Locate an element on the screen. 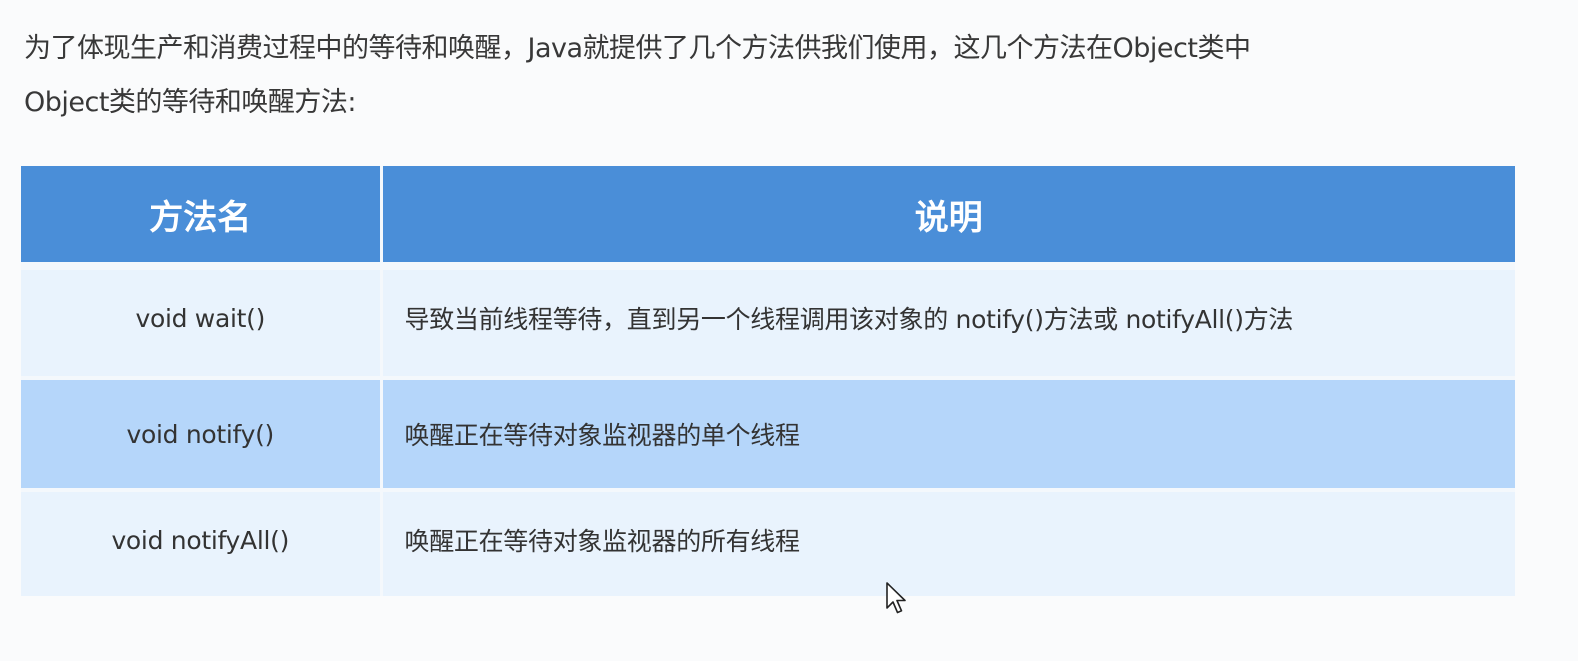 Image resolution: width=1578 pixels, height=661 pixels. method-name-cell: void notify() is located at coordinates (202, 435).